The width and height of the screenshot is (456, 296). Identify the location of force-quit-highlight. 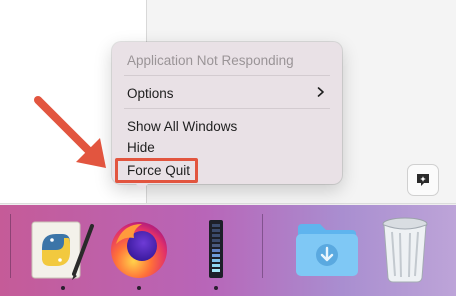
(156, 170).